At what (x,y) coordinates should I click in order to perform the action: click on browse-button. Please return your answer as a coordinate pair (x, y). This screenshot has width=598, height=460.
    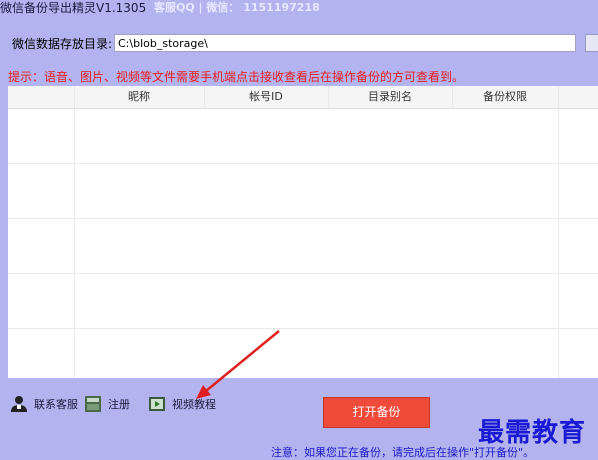
    Looking at the image, I should click on (591, 43).